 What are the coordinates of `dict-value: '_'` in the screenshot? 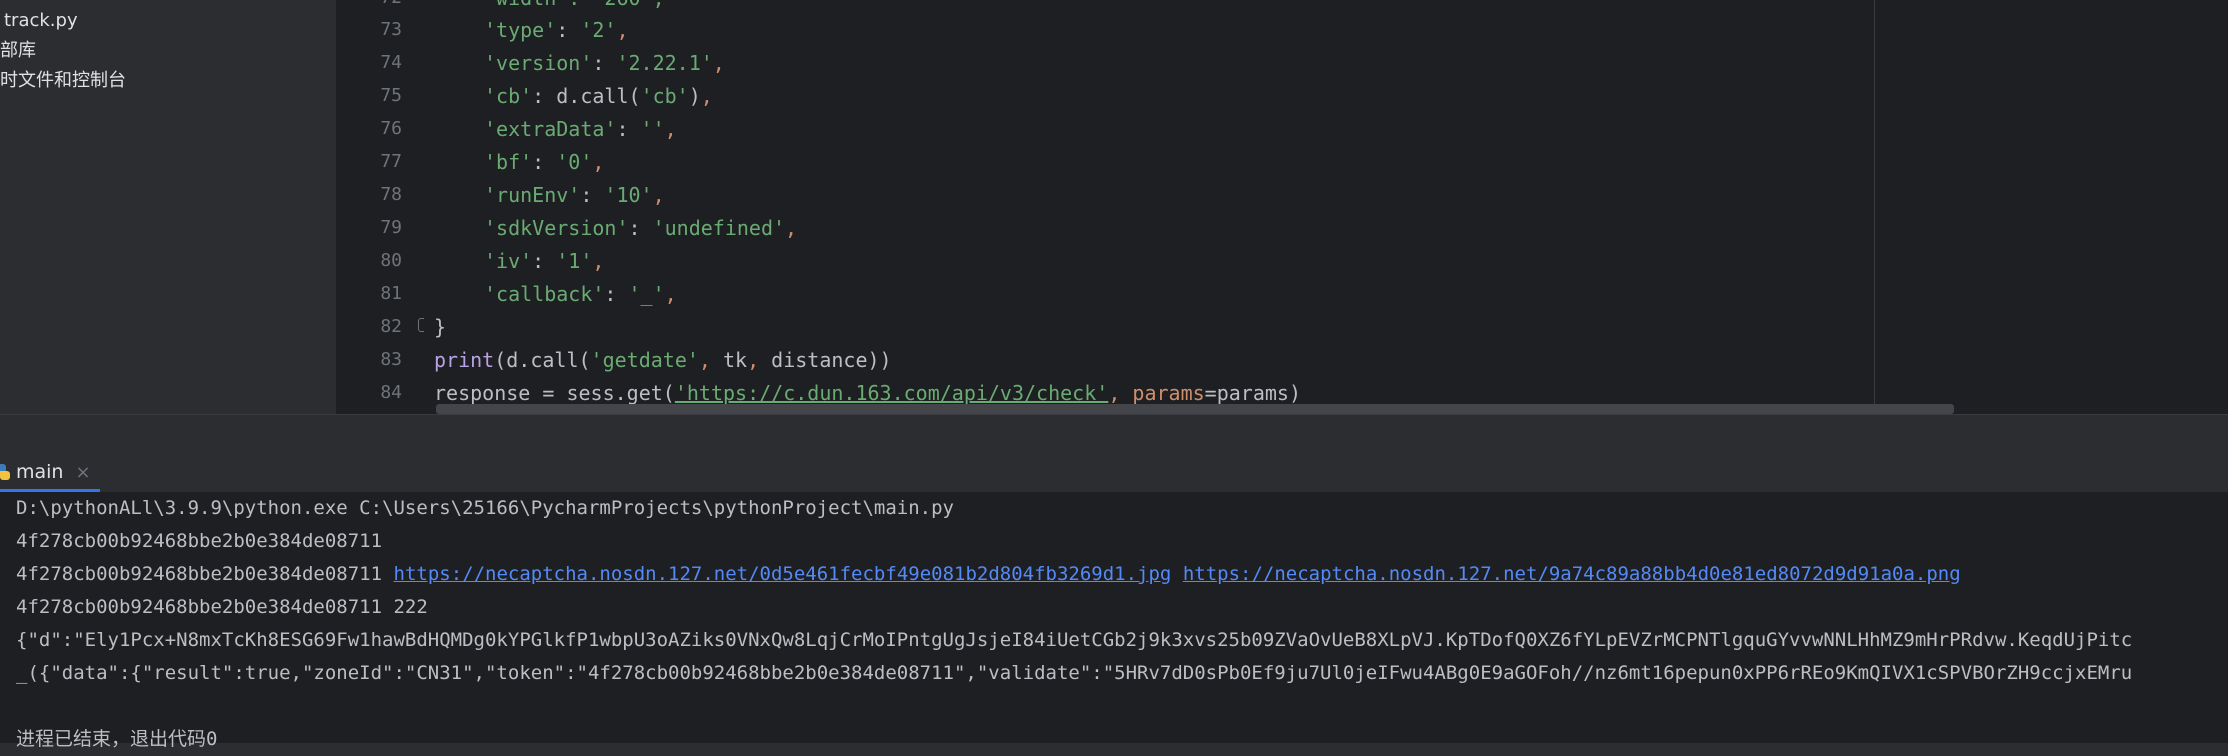 It's located at (646, 294).